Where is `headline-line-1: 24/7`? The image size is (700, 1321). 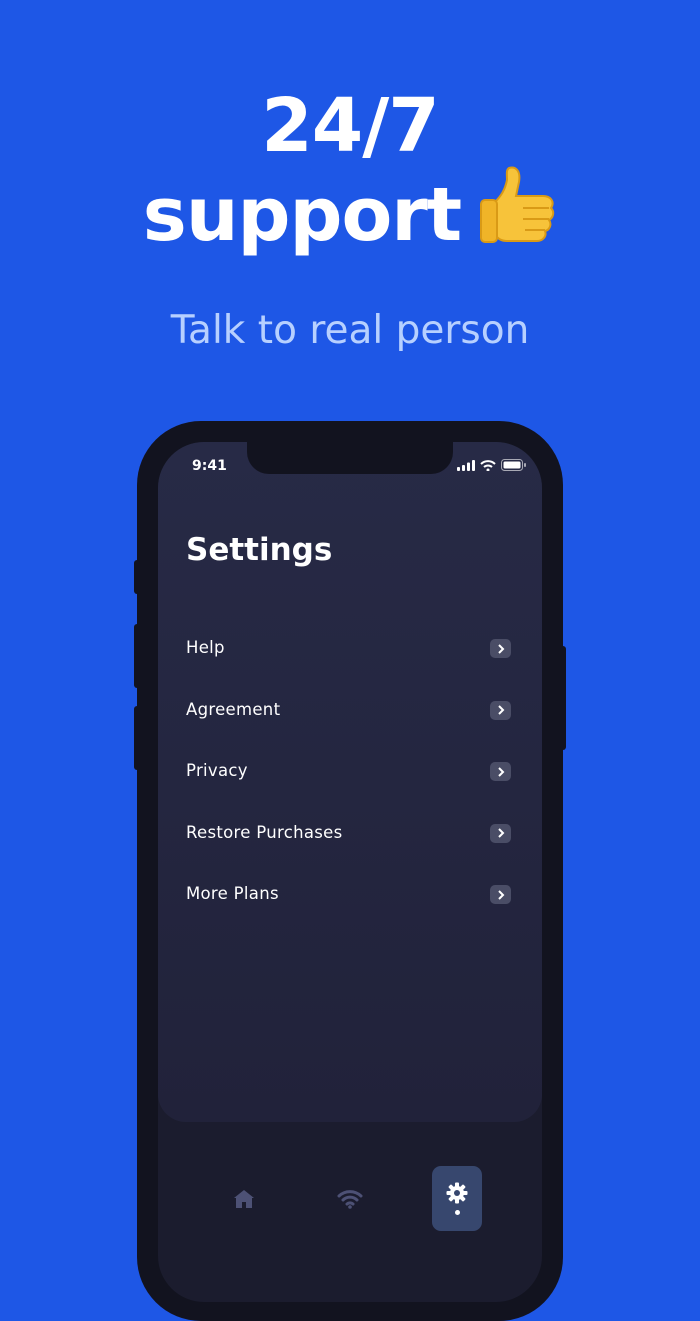
headline-line-1: 24/7 is located at coordinates (350, 126).